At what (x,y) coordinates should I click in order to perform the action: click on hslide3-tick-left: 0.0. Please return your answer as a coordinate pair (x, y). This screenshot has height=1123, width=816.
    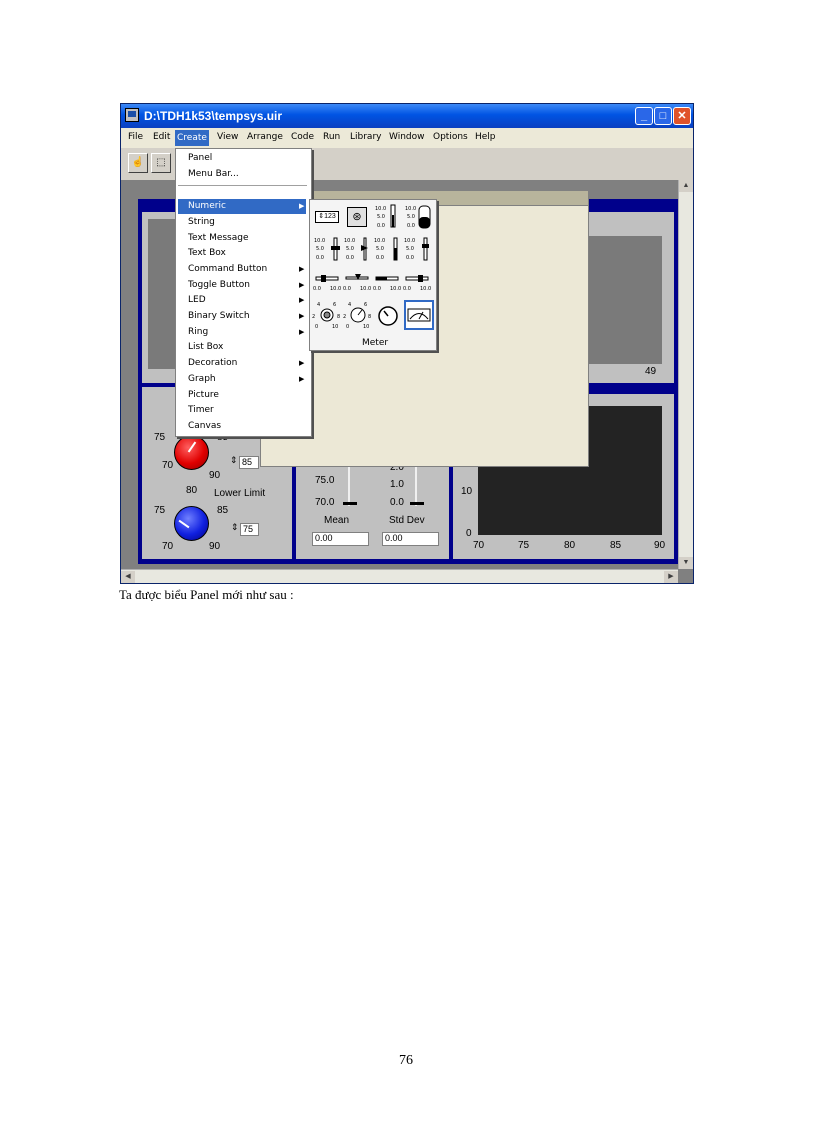
    Looking at the image, I should click on (377, 289).